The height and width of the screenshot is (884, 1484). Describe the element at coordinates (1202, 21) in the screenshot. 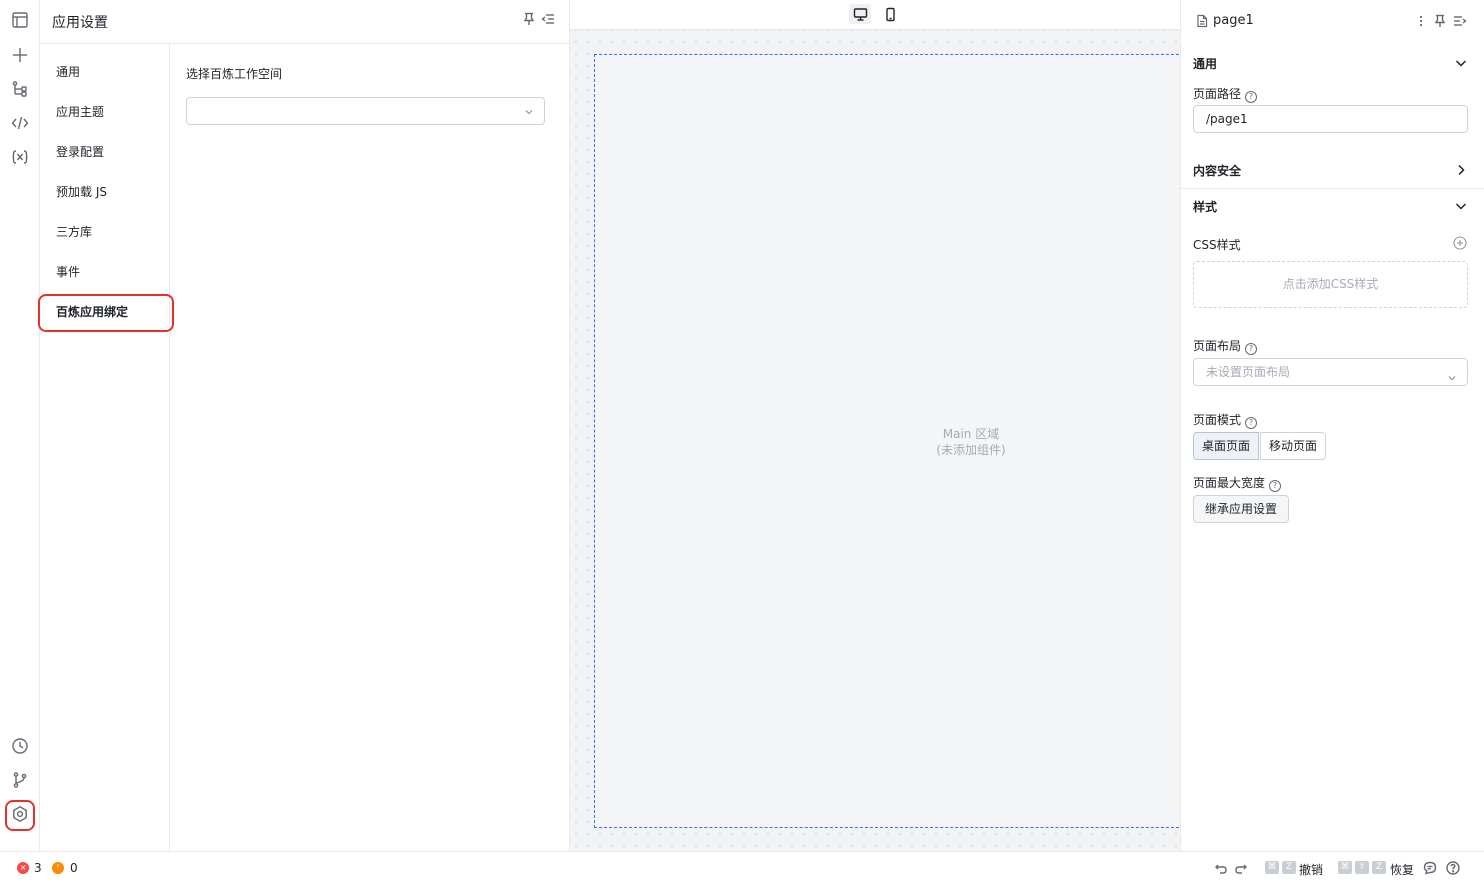

I see `file-icon` at that location.